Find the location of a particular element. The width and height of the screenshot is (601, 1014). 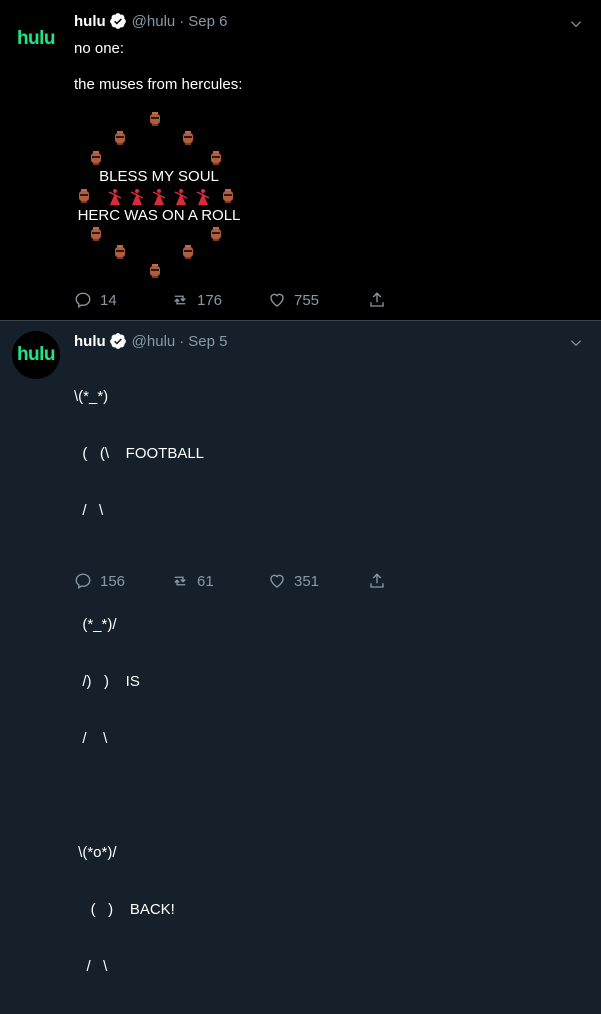

tweet-header: hulu @hulu · Sep 6 is located at coordinates (150, 21).